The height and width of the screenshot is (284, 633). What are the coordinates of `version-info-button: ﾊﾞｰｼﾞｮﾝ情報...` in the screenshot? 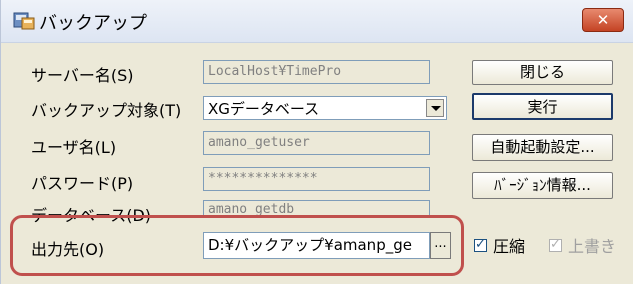 It's located at (542, 185).